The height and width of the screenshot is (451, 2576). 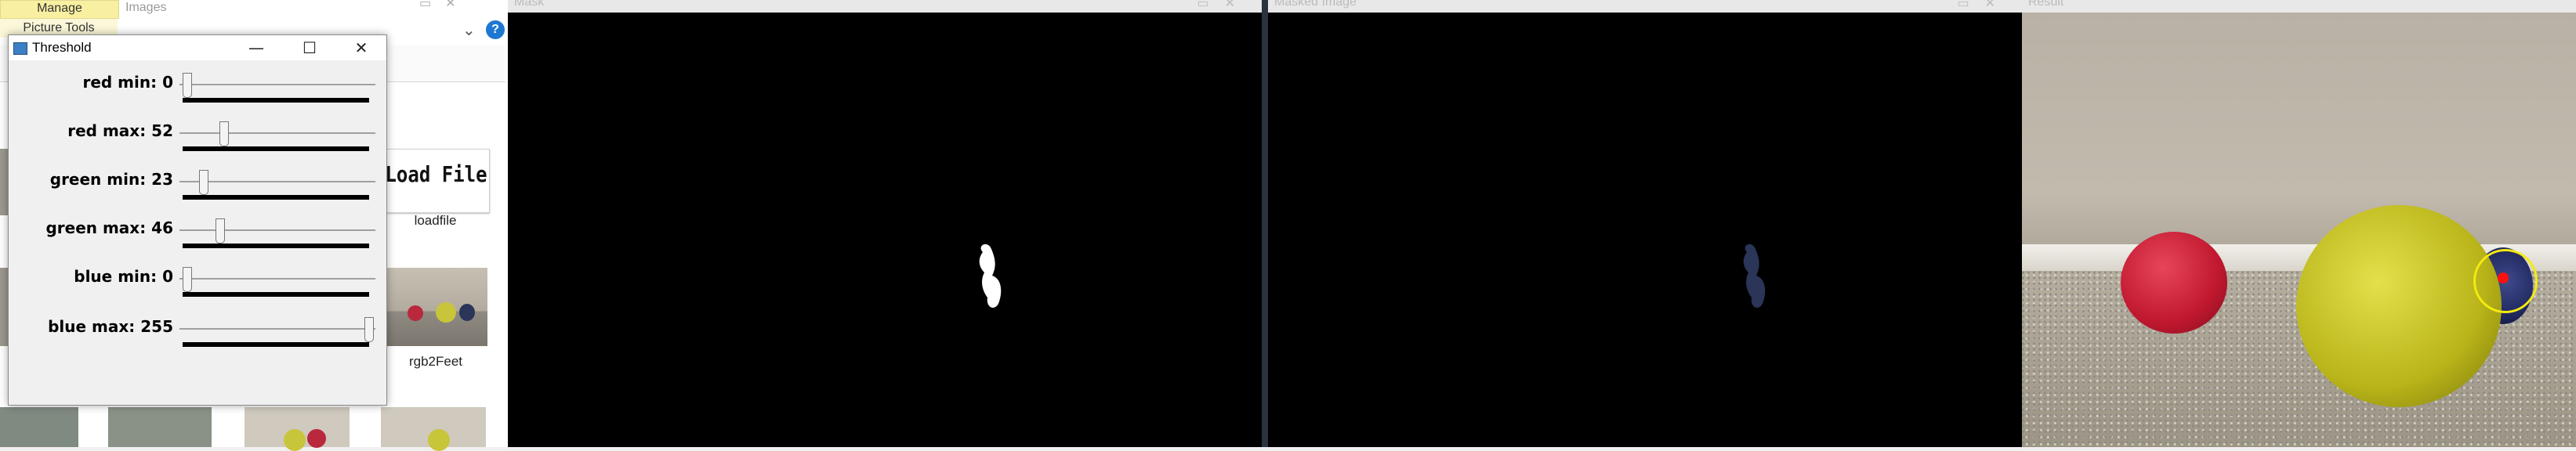 I want to click on load-file-thumbnail: Load File, so click(x=436, y=181).